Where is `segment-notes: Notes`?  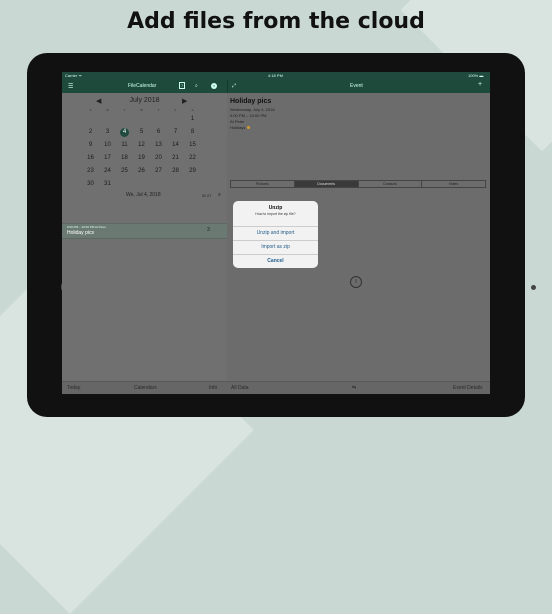 segment-notes: Notes is located at coordinates (453, 184).